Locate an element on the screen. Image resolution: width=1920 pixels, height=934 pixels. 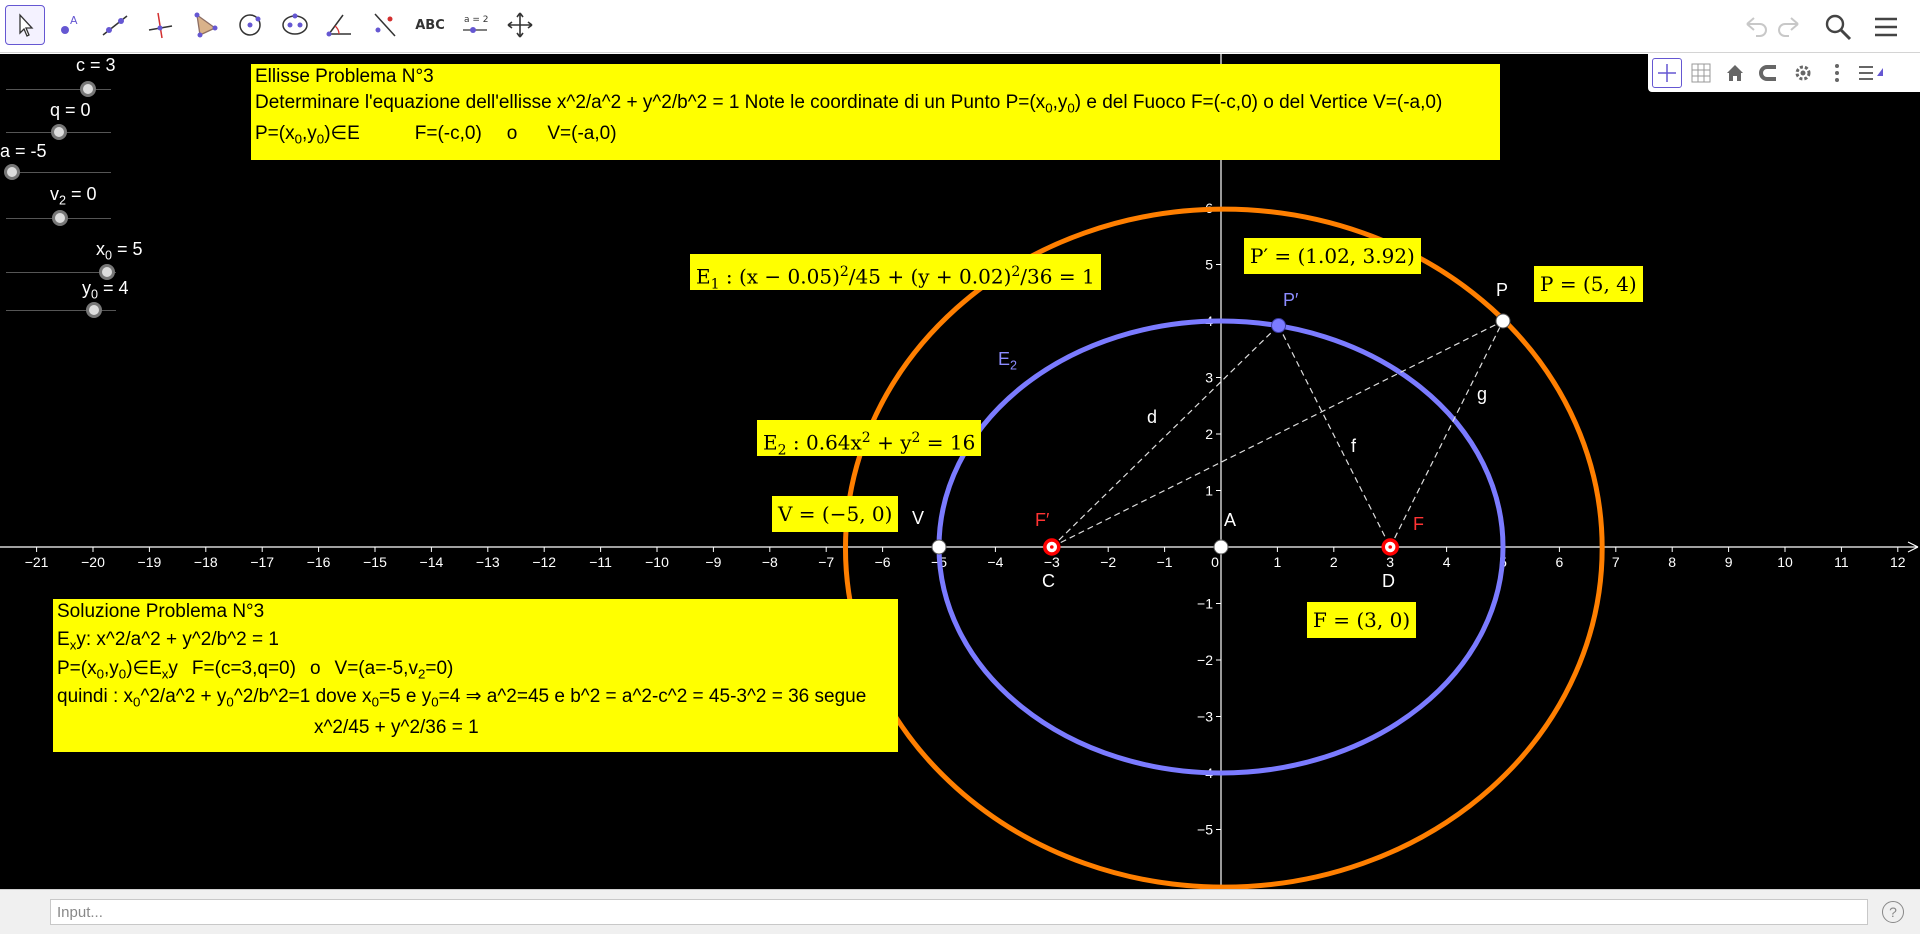
slider-c-knob is located at coordinates (88, 89).